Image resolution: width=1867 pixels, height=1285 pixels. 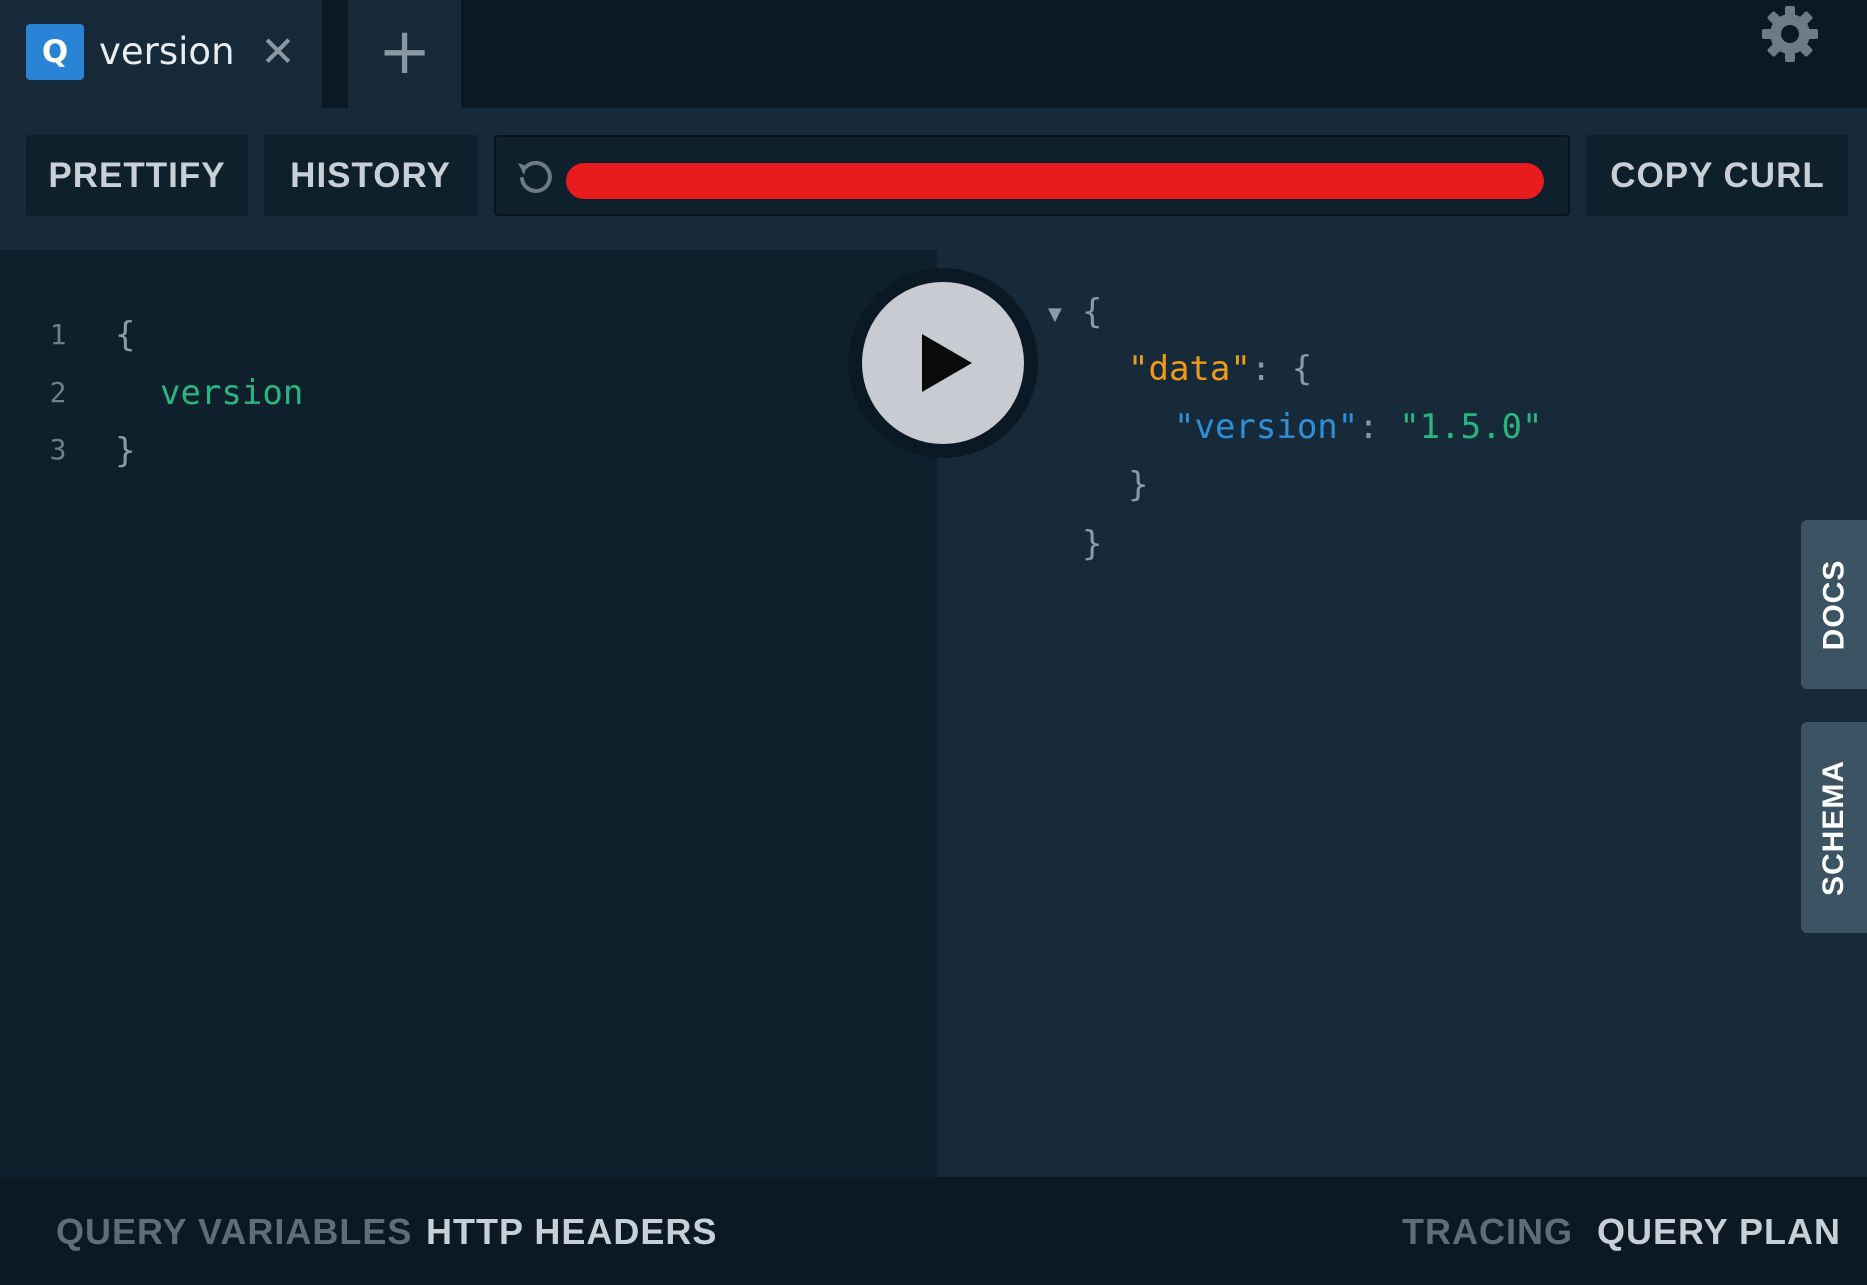 I want to click on schema-label: SCHEMA, so click(x=1834, y=827).